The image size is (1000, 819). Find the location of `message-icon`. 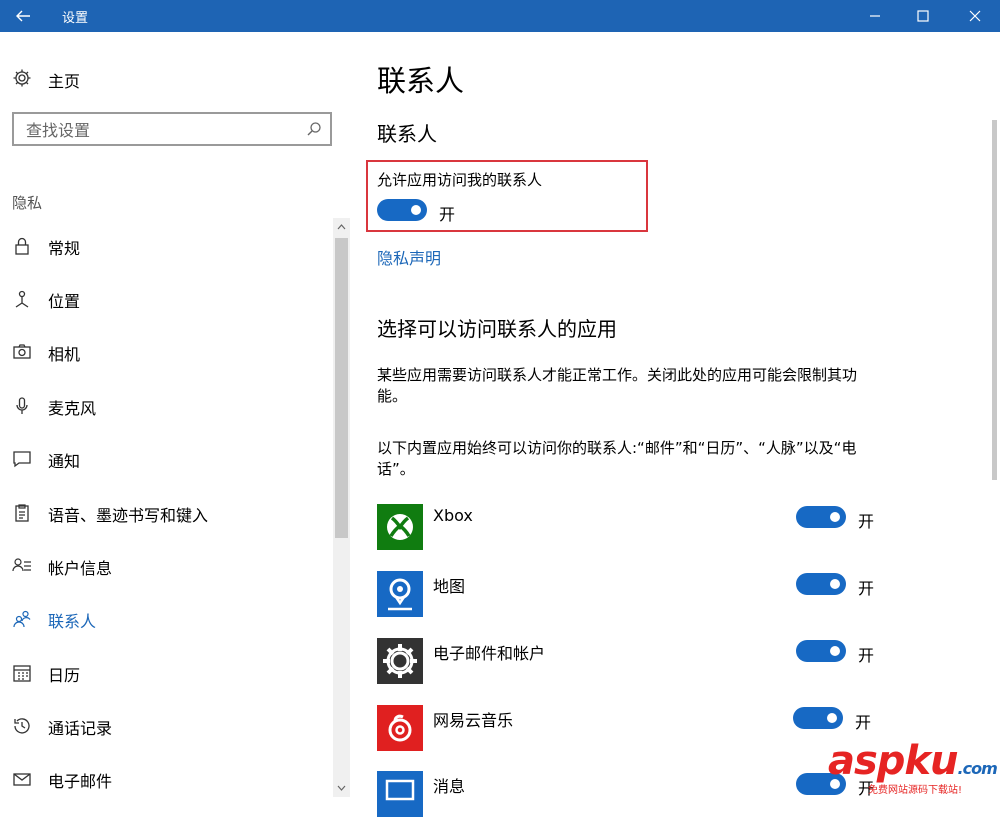

message-icon is located at coordinates (400, 794).